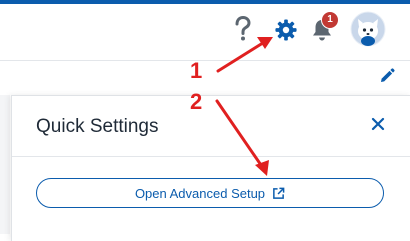 The image size is (410, 241). I want to click on avatar, so click(368, 29).